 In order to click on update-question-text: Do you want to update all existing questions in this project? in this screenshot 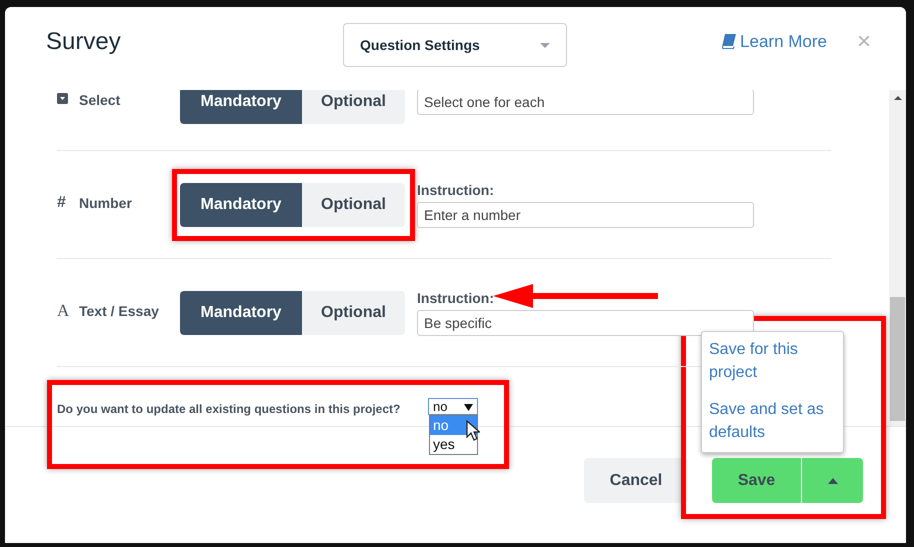, I will do `click(228, 409)`.